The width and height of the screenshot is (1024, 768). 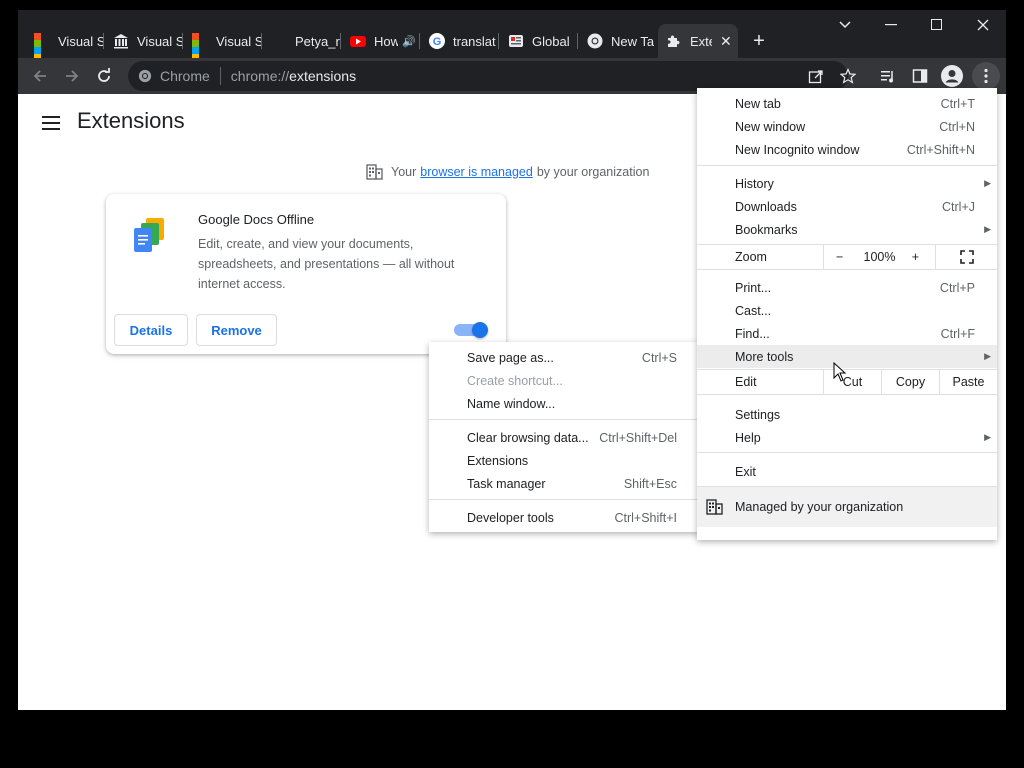 What do you see at coordinates (323, 76) in the screenshot?
I see `url-host: extensions` at bounding box center [323, 76].